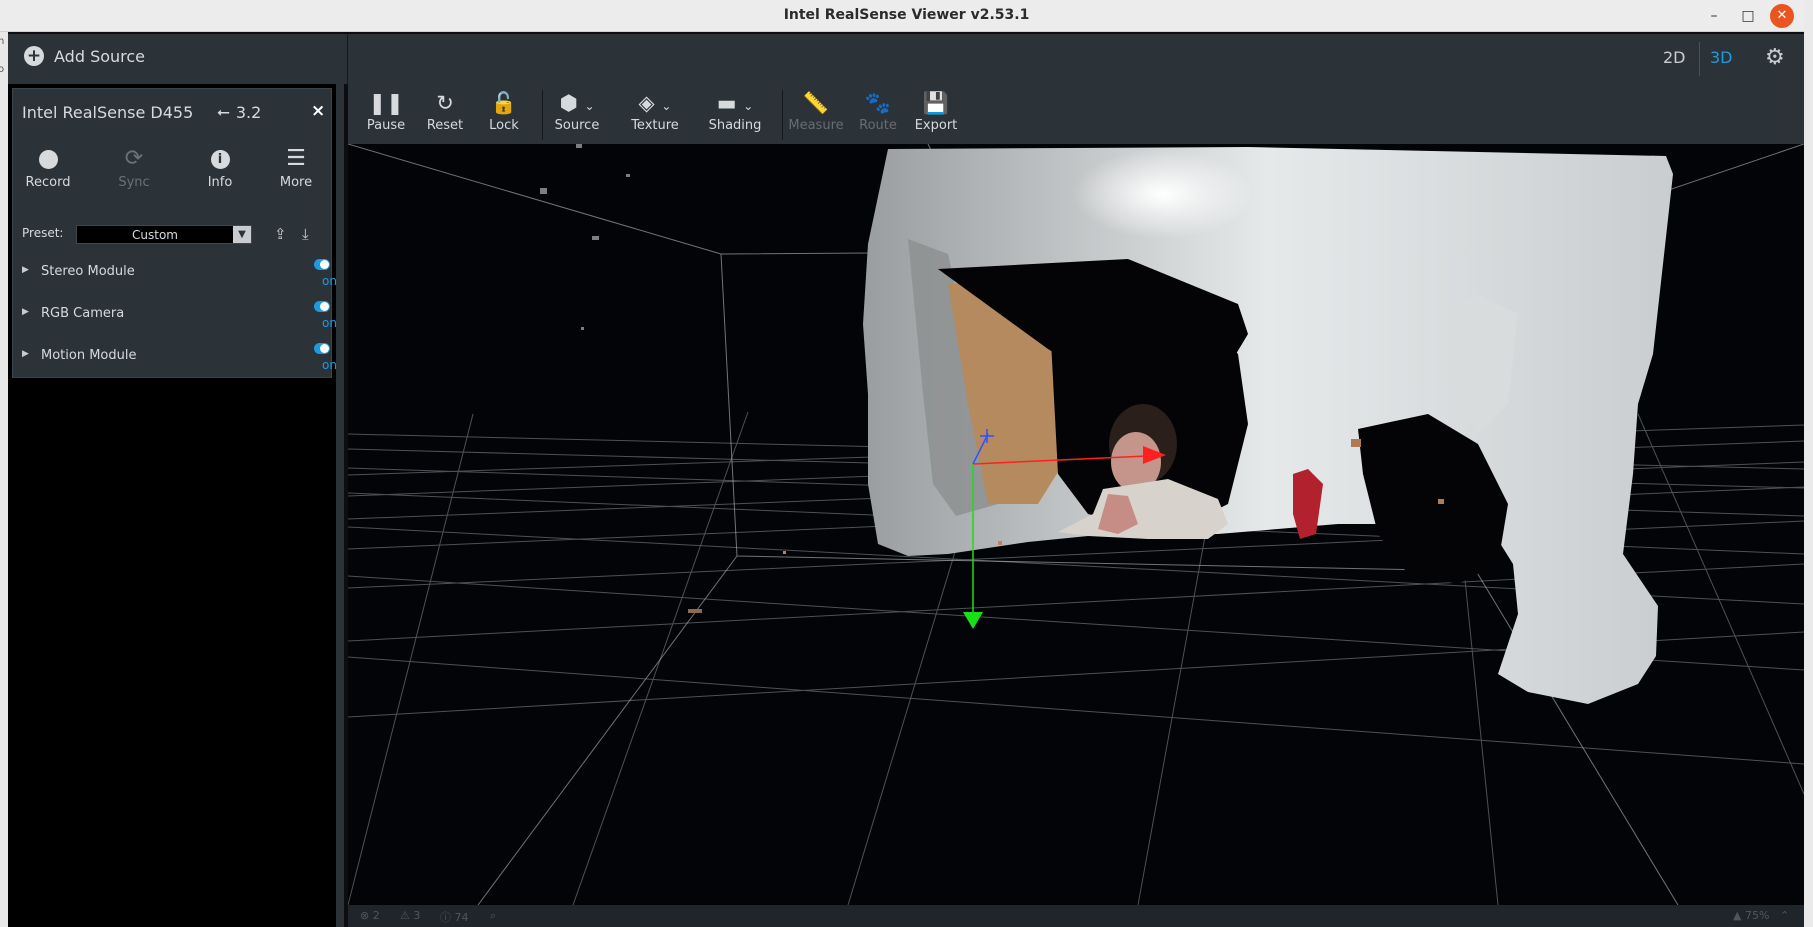 The width and height of the screenshot is (1813, 927). Describe the element at coordinates (1674, 57) in the screenshot. I see `view-2d-button: 2D` at that location.